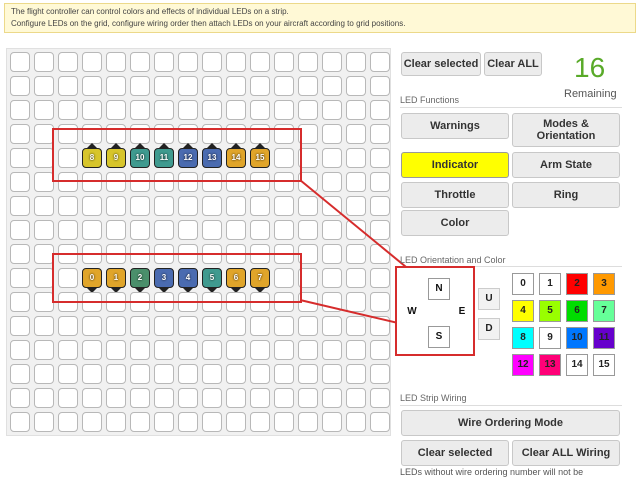 The width and height of the screenshot is (640, 480). Describe the element at coordinates (455, 453) in the screenshot. I see `clear-selected-wiring-button: Clear selected` at that location.